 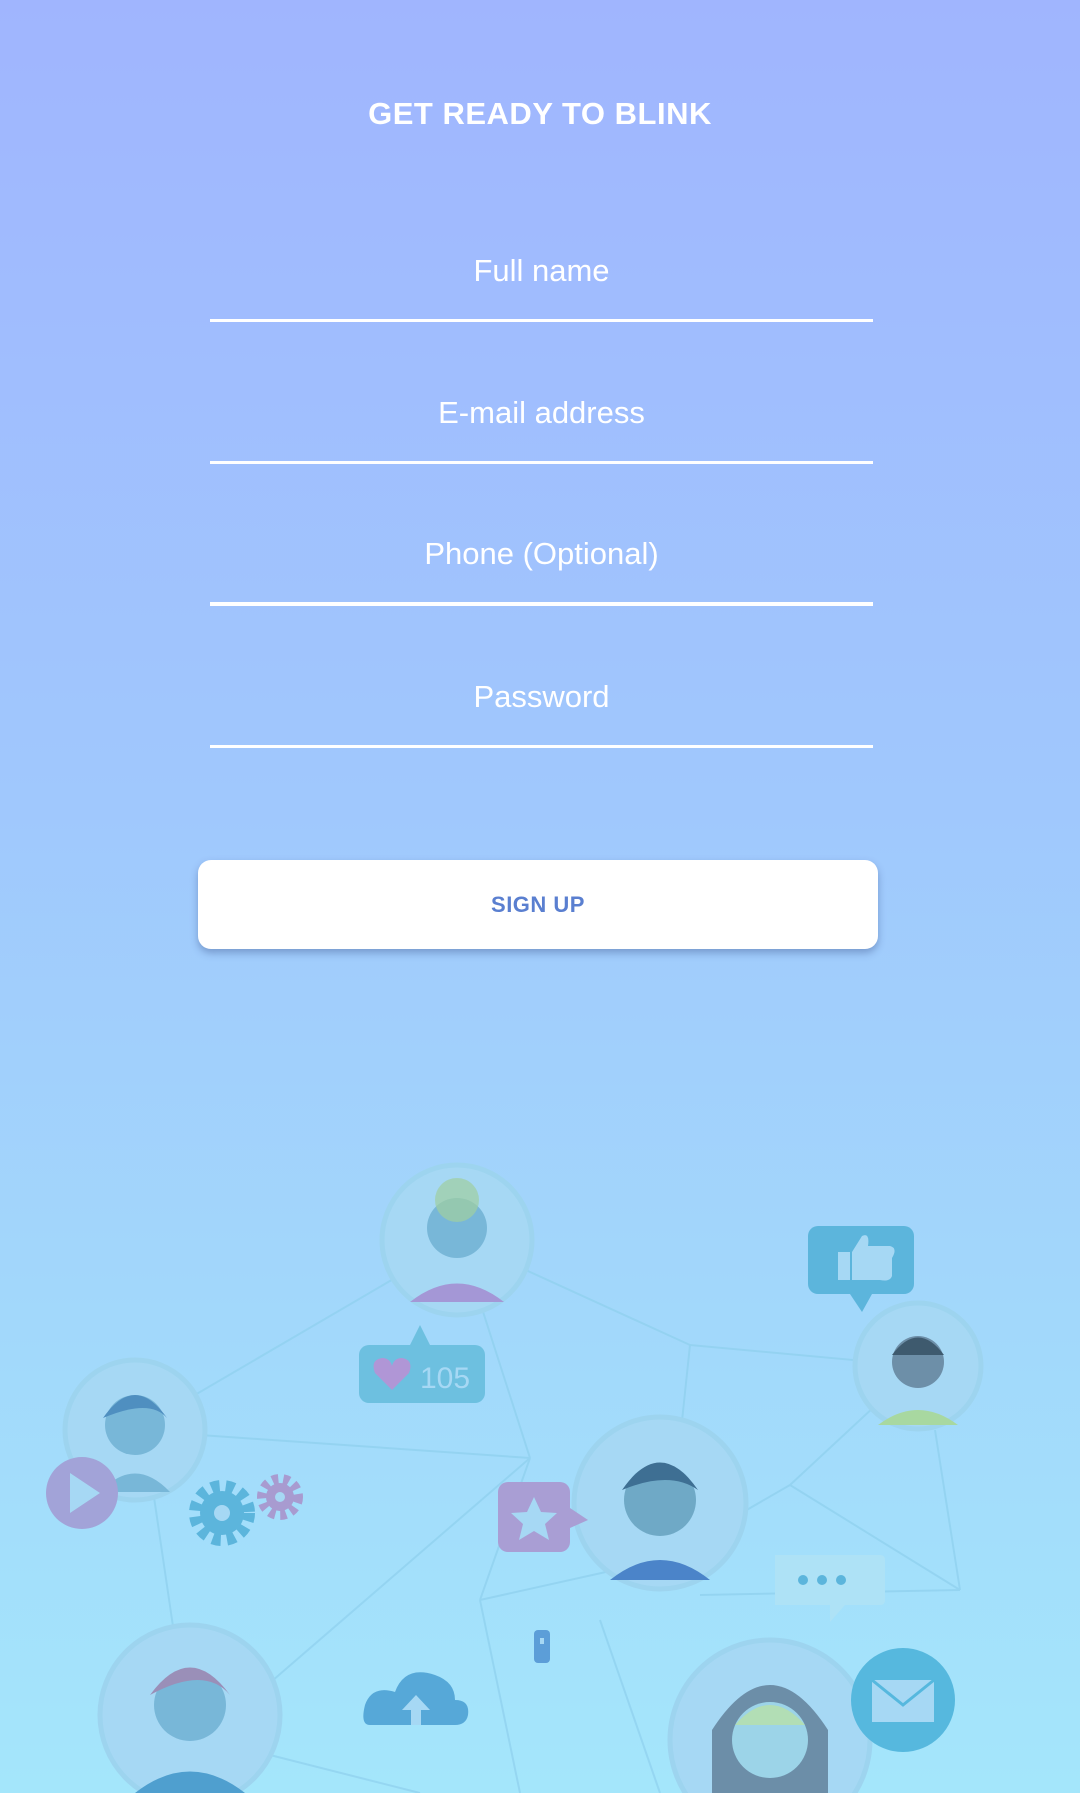 What do you see at coordinates (538, 904) in the screenshot?
I see `signup-button: SIGN UP` at bounding box center [538, 904].